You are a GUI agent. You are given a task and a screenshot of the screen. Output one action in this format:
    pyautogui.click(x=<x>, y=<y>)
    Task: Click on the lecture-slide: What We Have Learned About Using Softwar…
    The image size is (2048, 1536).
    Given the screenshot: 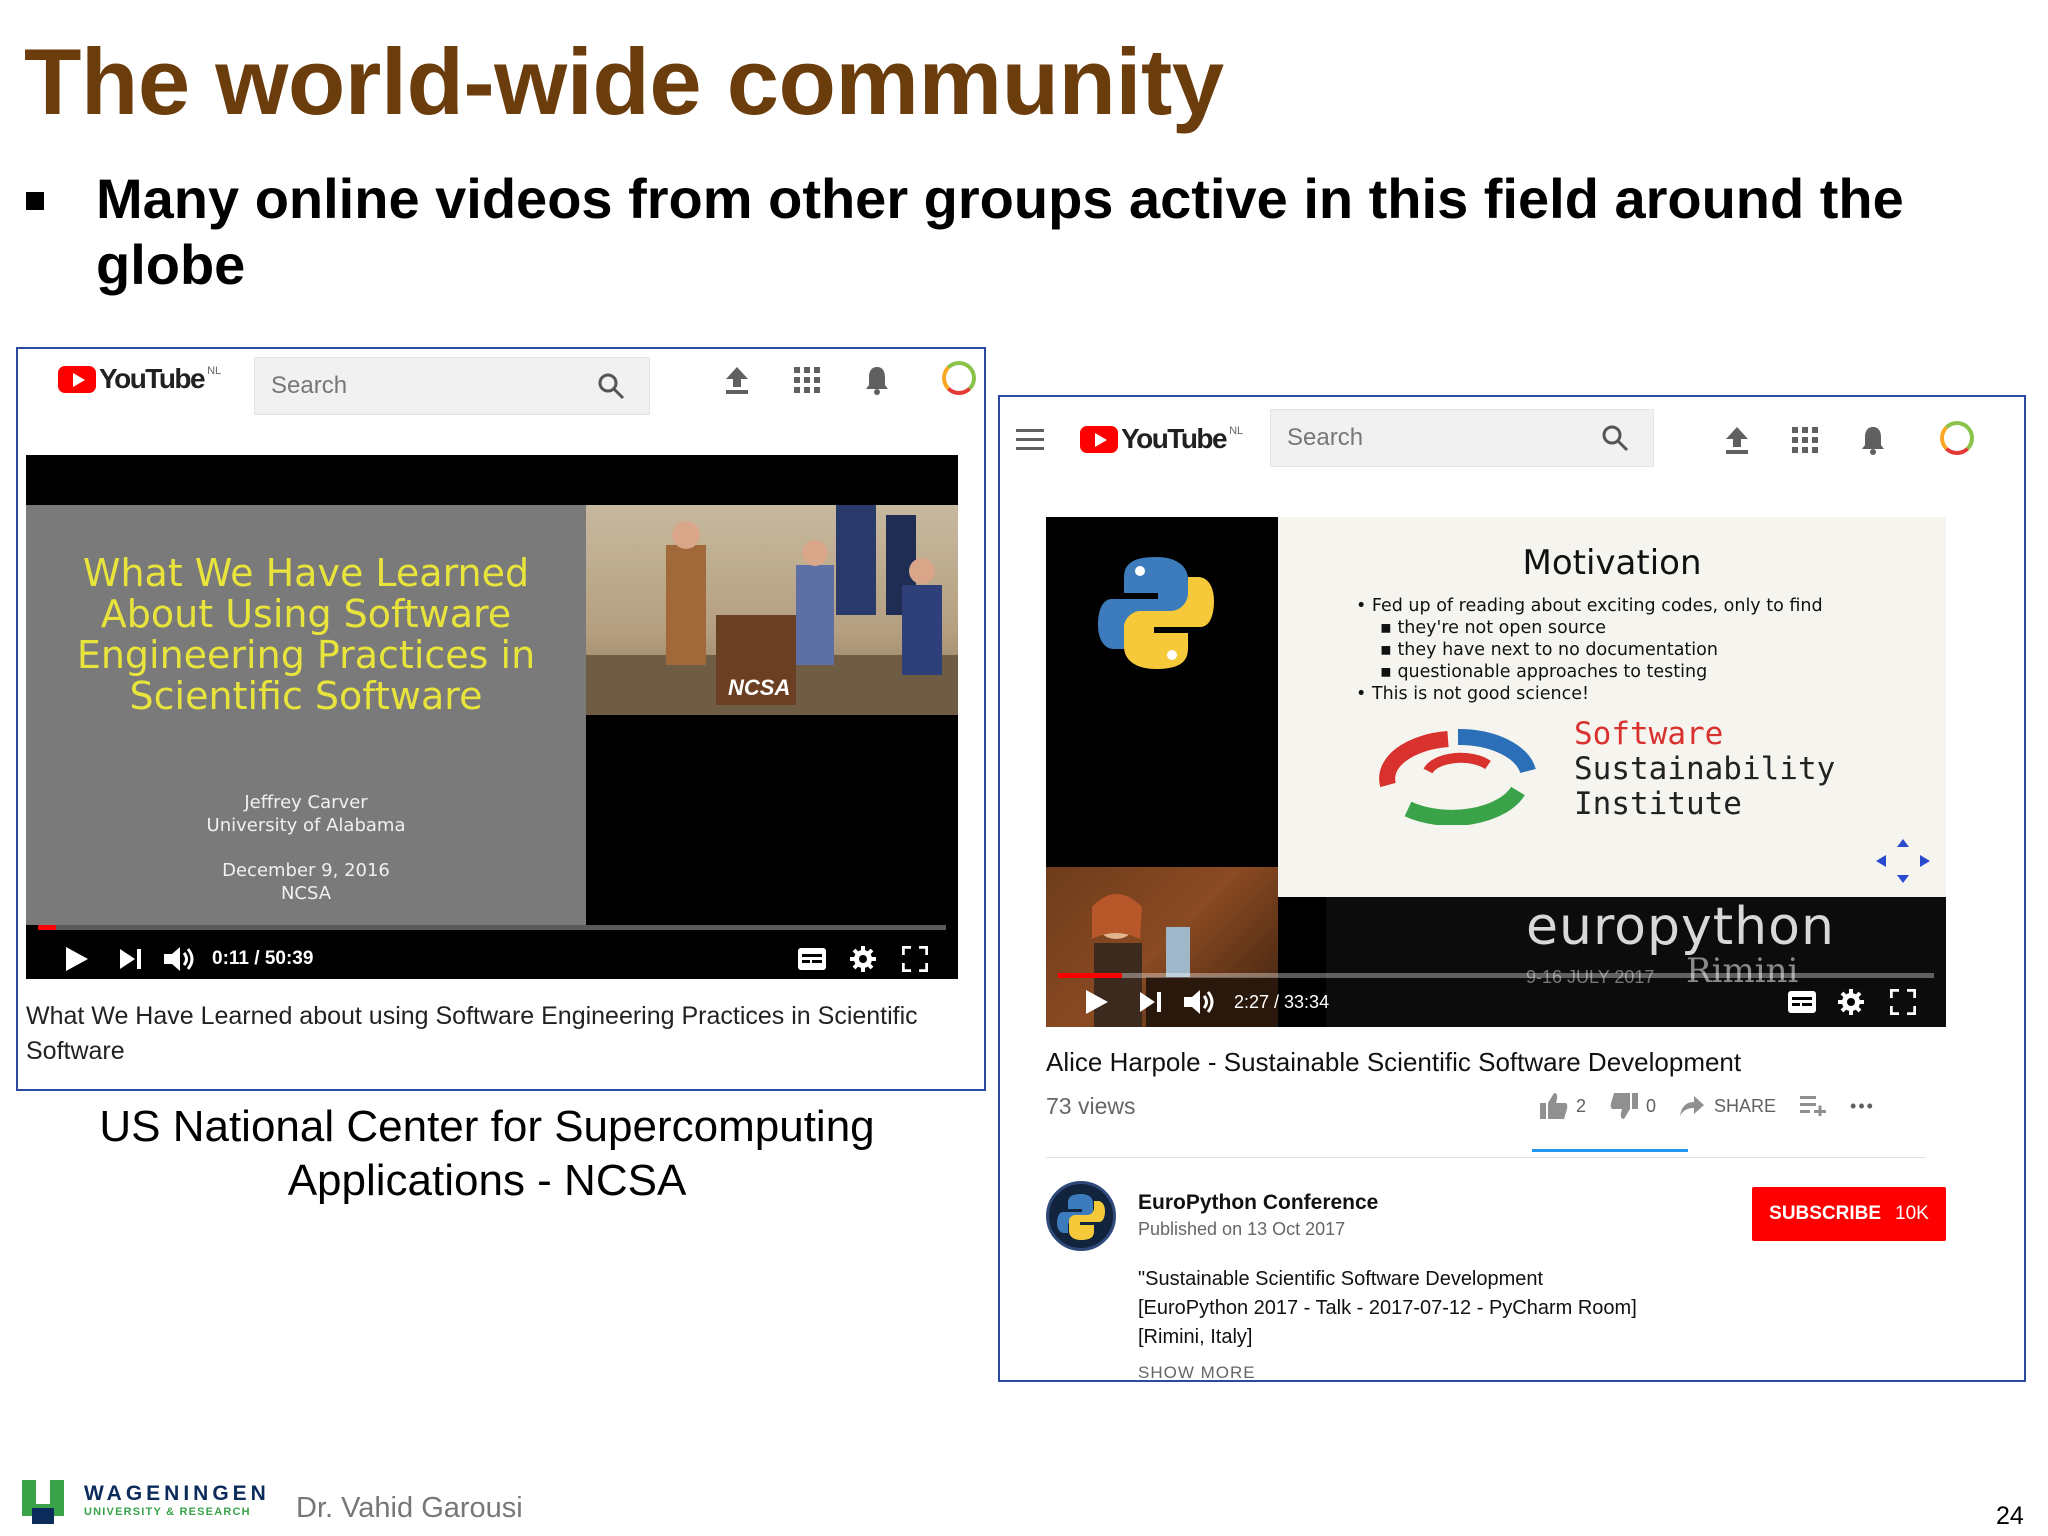 What is the action you would take?
    pyautogui.click(x=306, y=715)
    